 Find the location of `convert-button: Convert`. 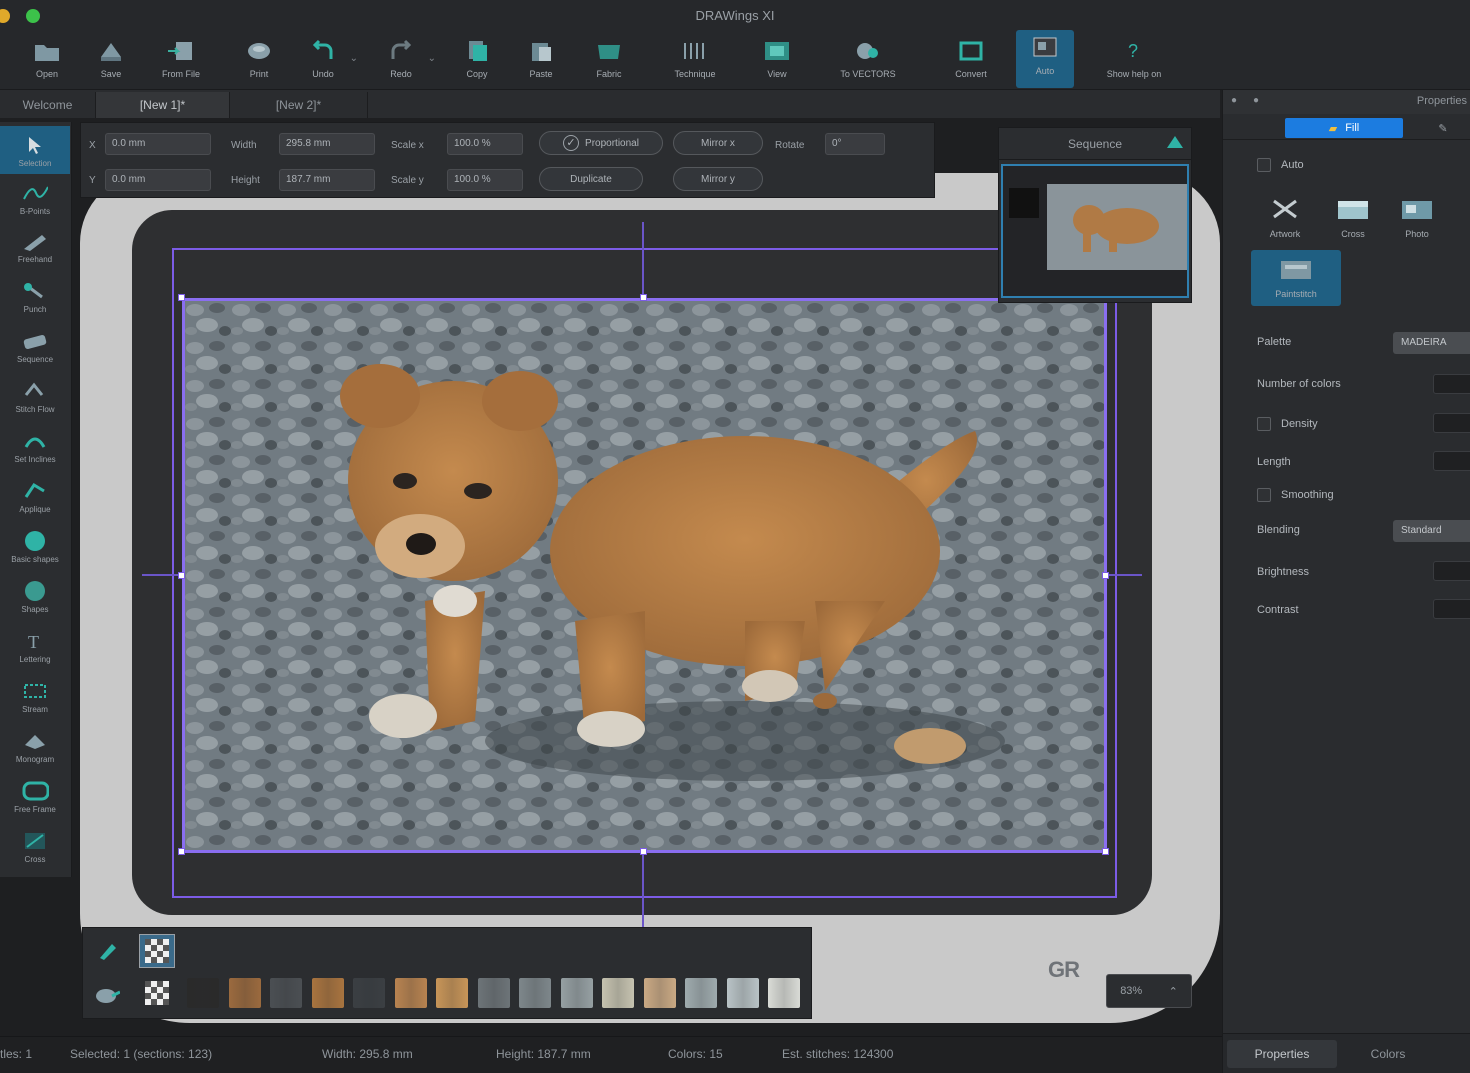

convert-button: Convert is located at coordinates (971, 60).